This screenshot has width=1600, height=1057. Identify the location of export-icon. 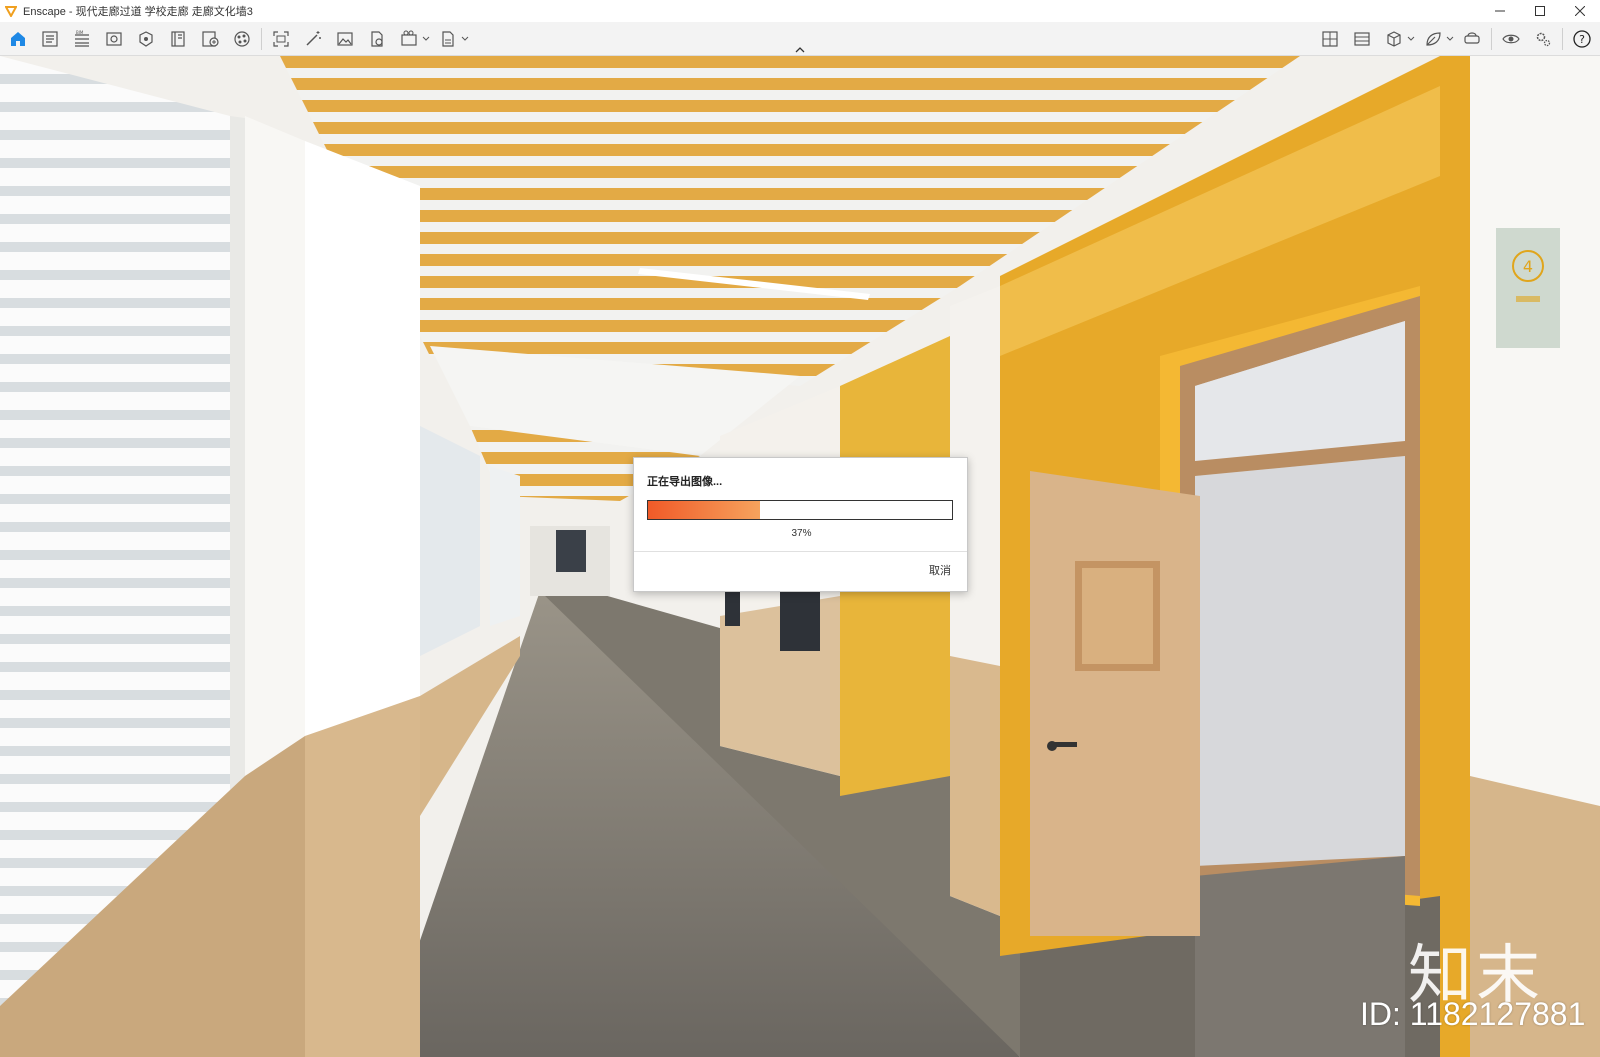
(448, 39).